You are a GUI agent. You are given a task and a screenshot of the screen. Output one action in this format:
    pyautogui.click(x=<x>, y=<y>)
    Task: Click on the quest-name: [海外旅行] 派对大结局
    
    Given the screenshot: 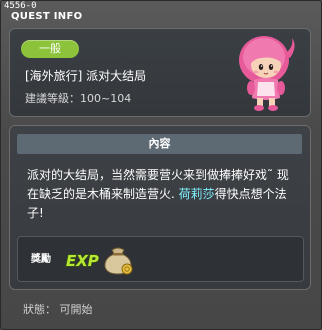 What is the action you would take?
    pyautogui.click(x=86, y=76)
    